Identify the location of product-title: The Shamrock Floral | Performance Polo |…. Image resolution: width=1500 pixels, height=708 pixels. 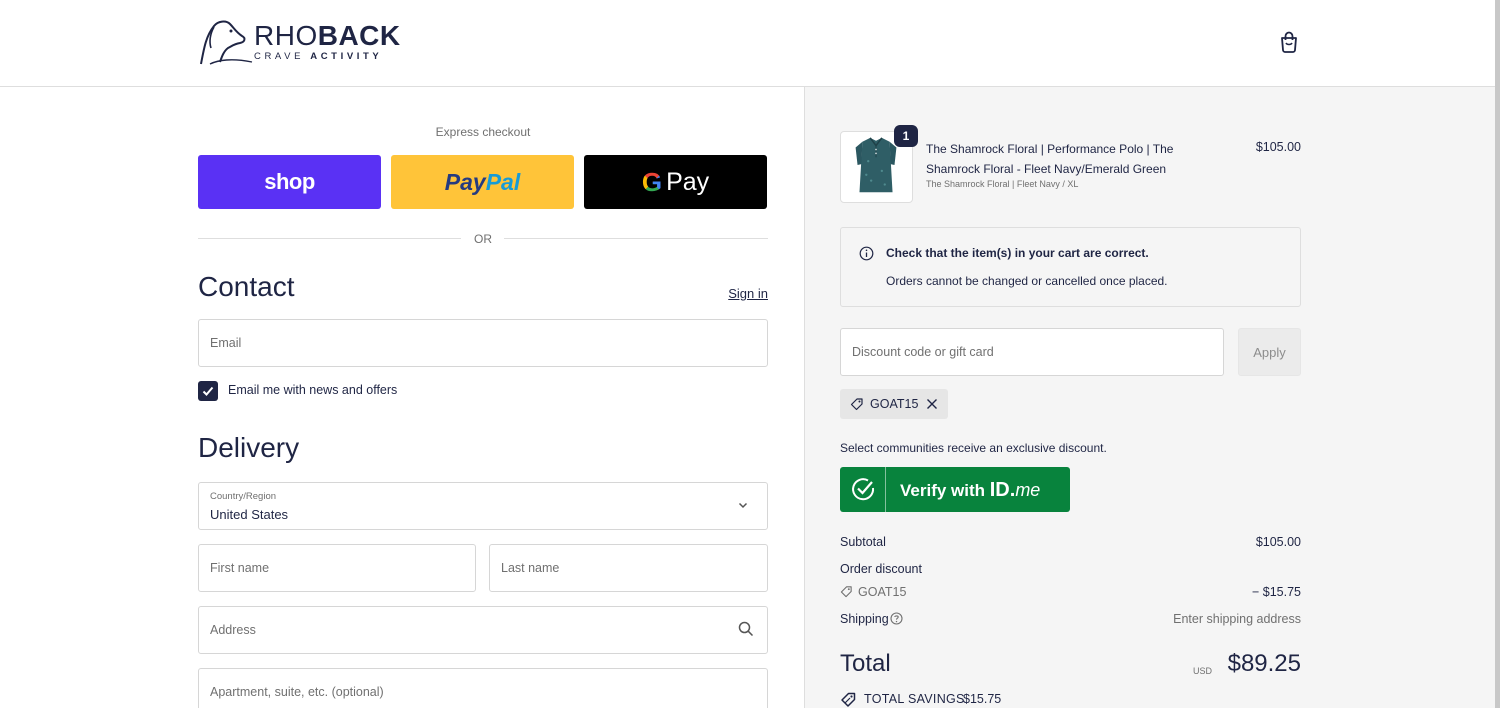
(1050, 159).